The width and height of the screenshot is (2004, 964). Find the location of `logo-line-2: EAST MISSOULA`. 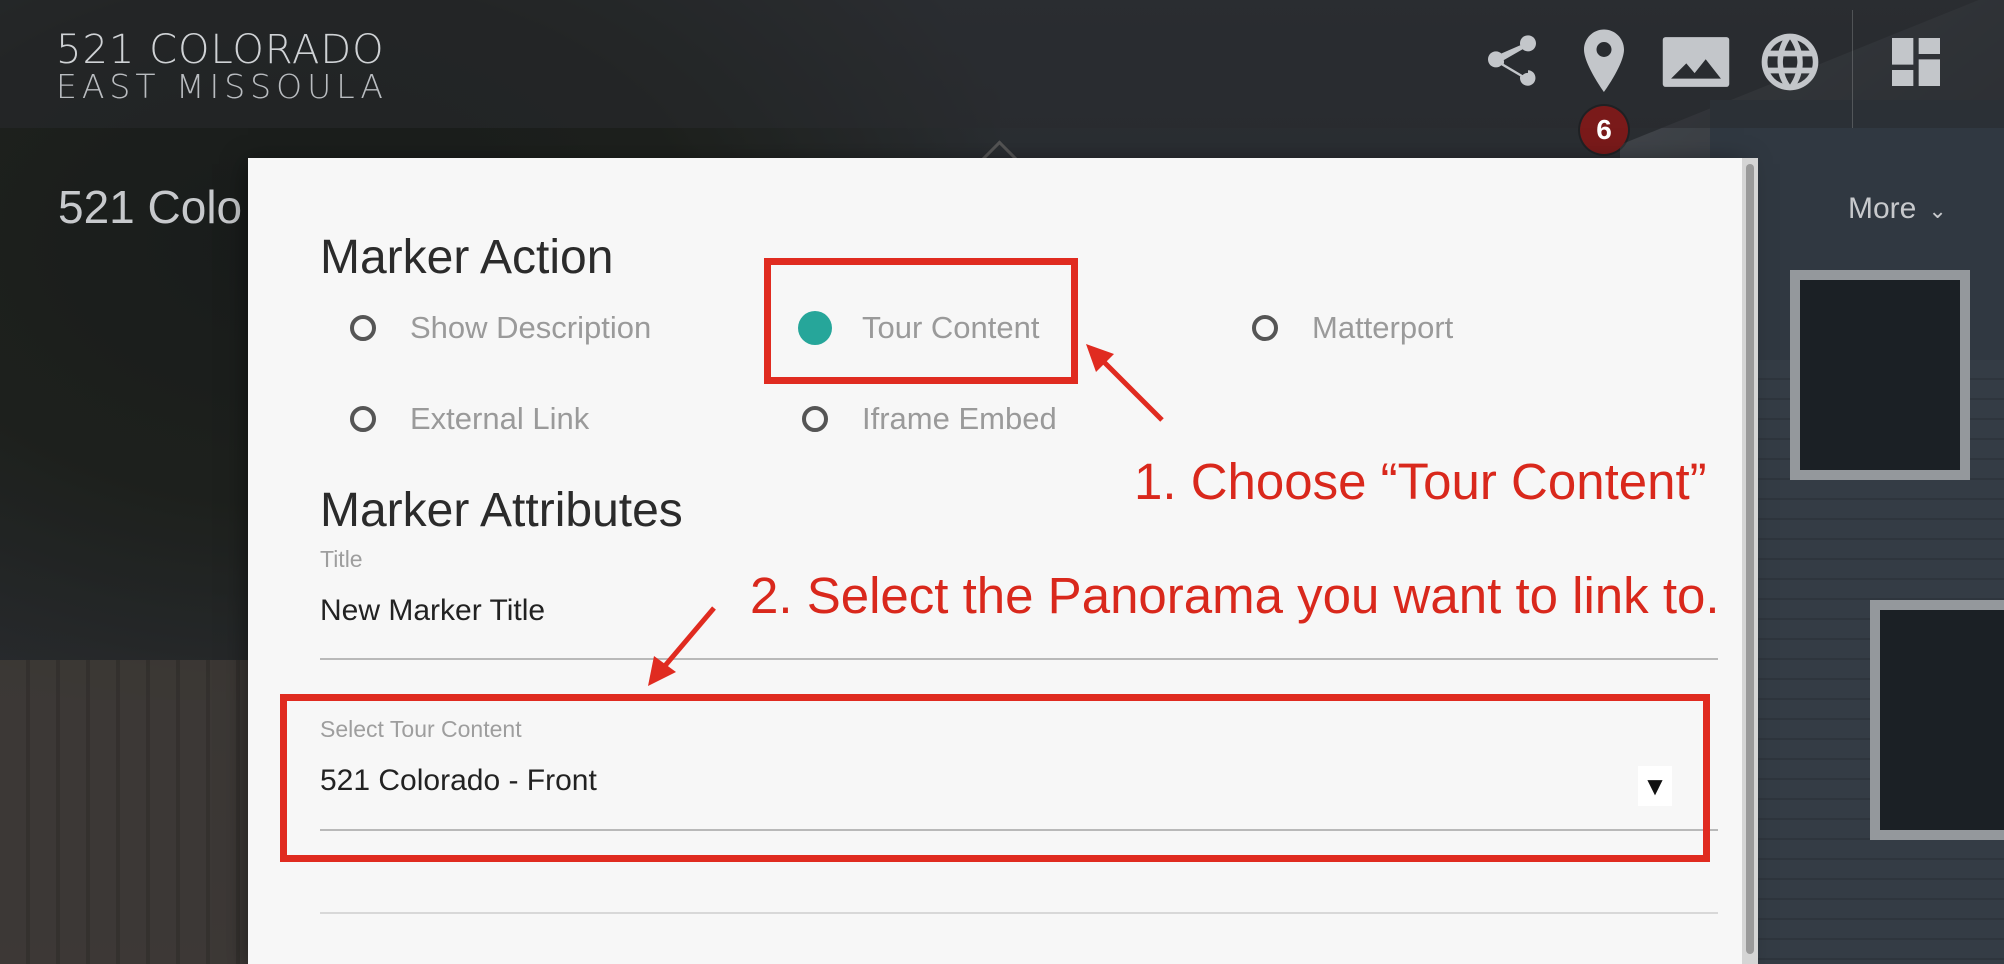

logo-line-2: EAST MISSOULA is located at coordinates (222, 86).